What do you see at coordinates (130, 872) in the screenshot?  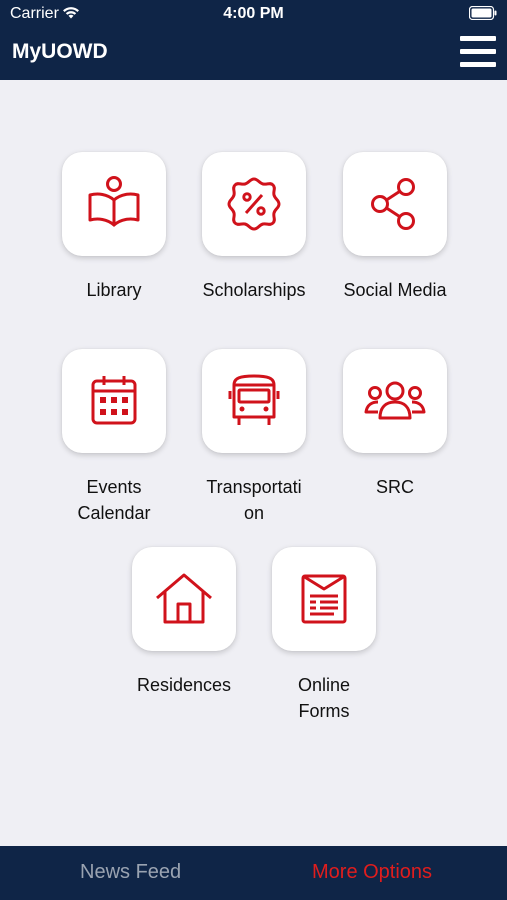 I see `tab-news-feed: News Feed` at bounding box center [130, 872].